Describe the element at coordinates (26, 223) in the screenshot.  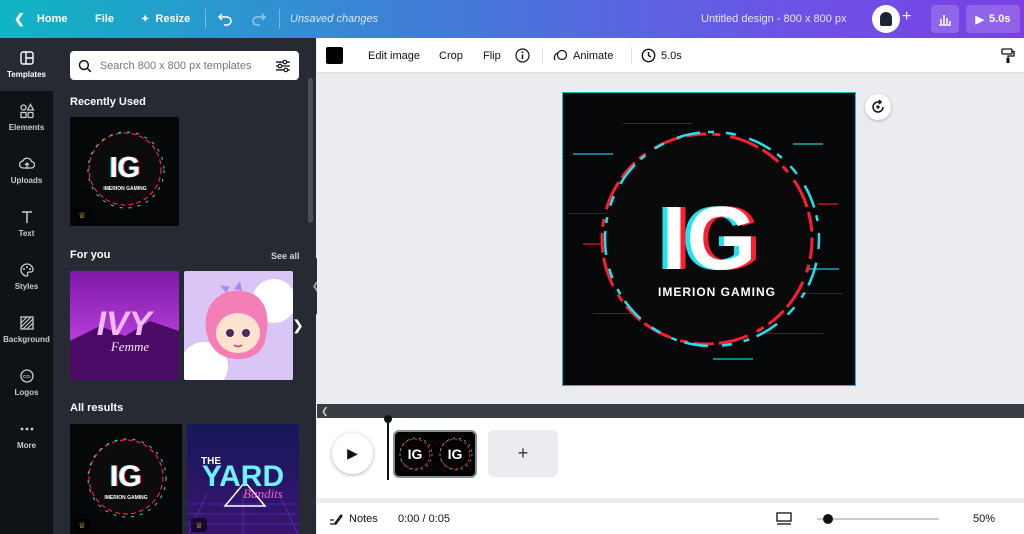
I see `rail-item-text: Text` at that location.